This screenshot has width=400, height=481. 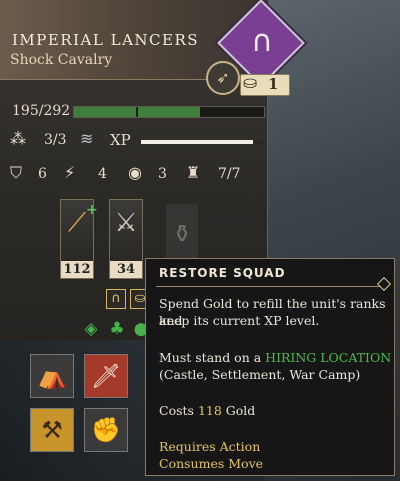 What do you see at coordinates (61, 60) in the screenshot?
I see `unit-type: Shock Cavalry` at bounding box center [61, 60].